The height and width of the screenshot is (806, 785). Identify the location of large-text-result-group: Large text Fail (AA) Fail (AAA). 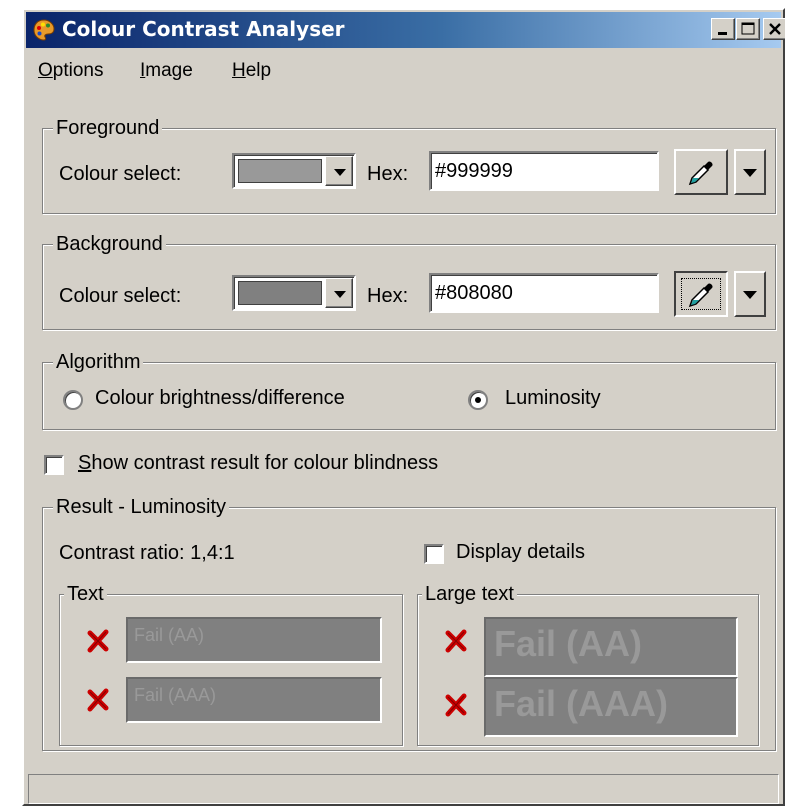
(588, 664).